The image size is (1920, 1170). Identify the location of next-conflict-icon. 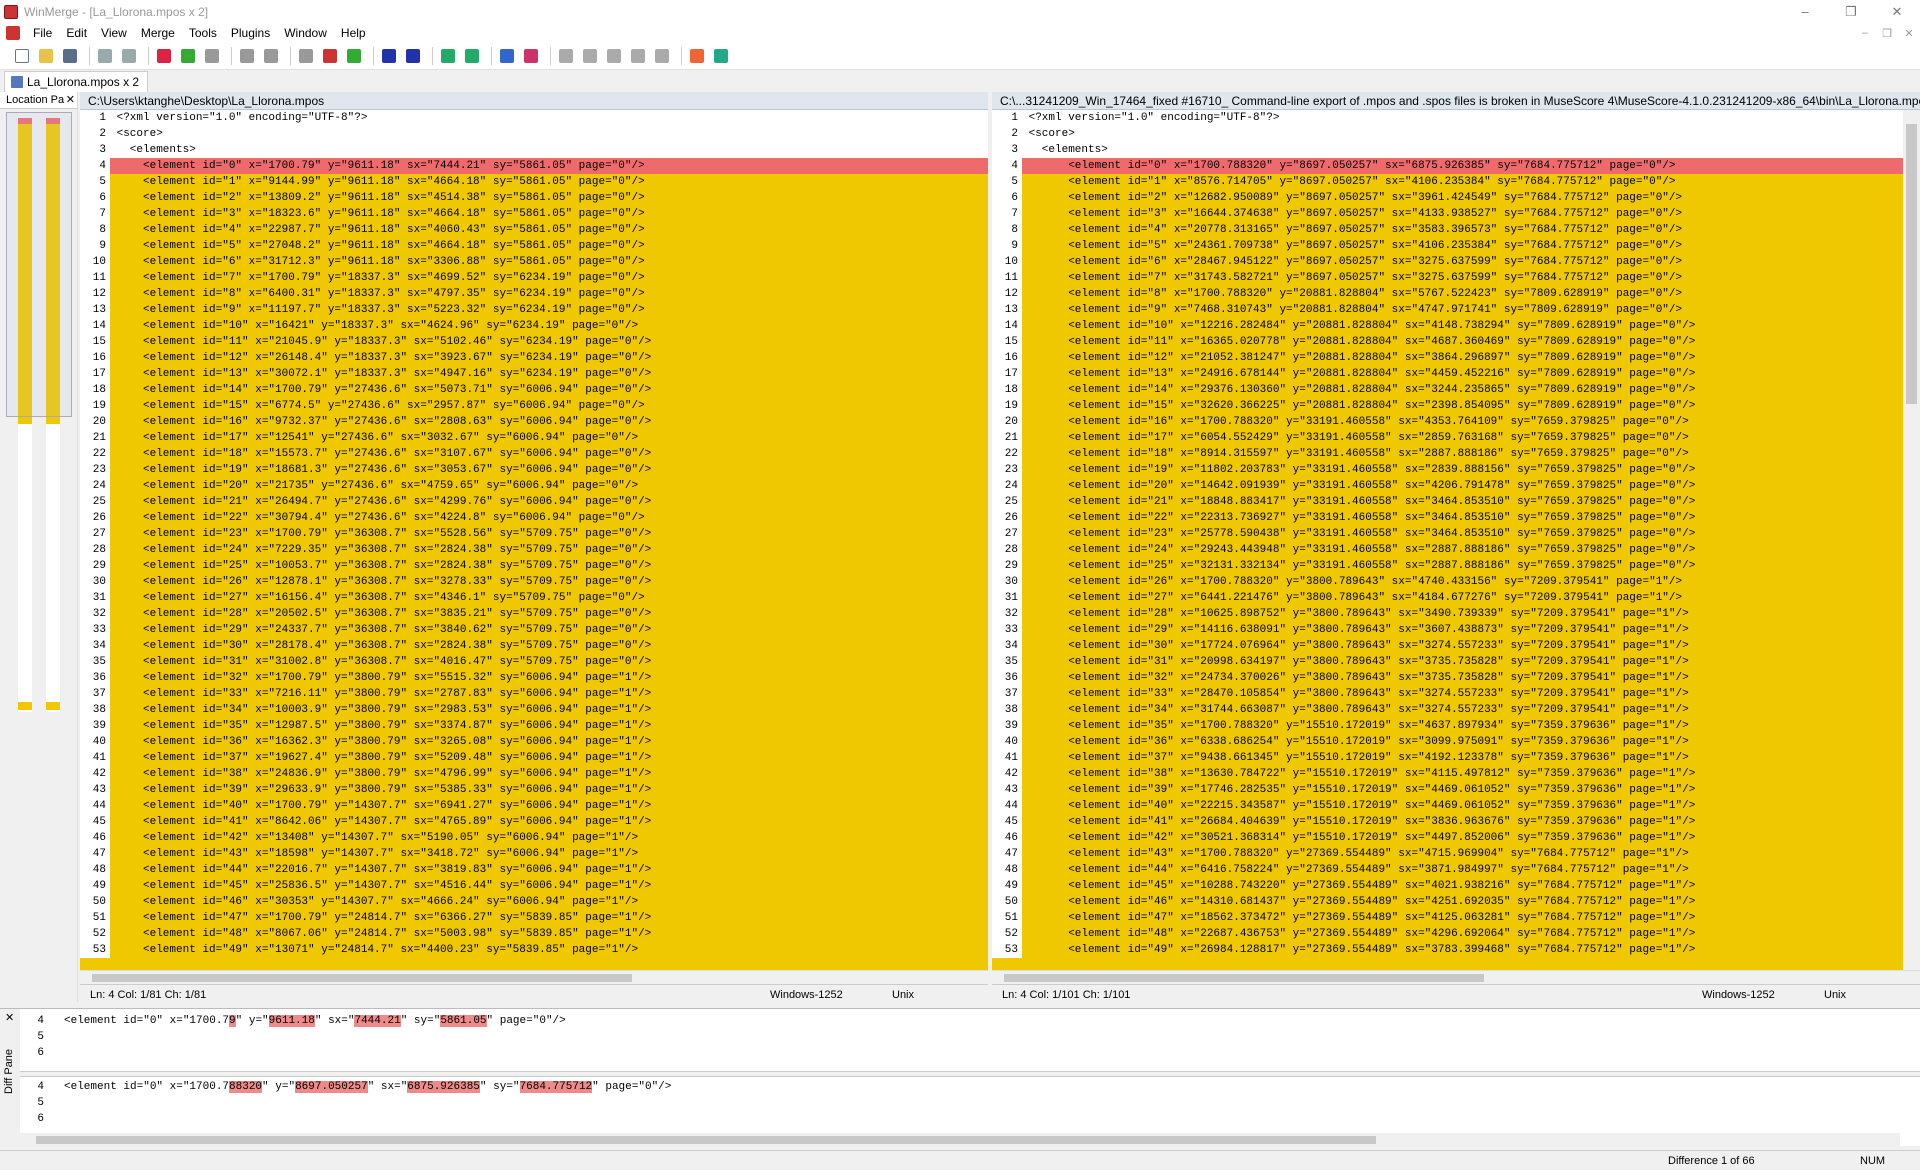
(330, 56).